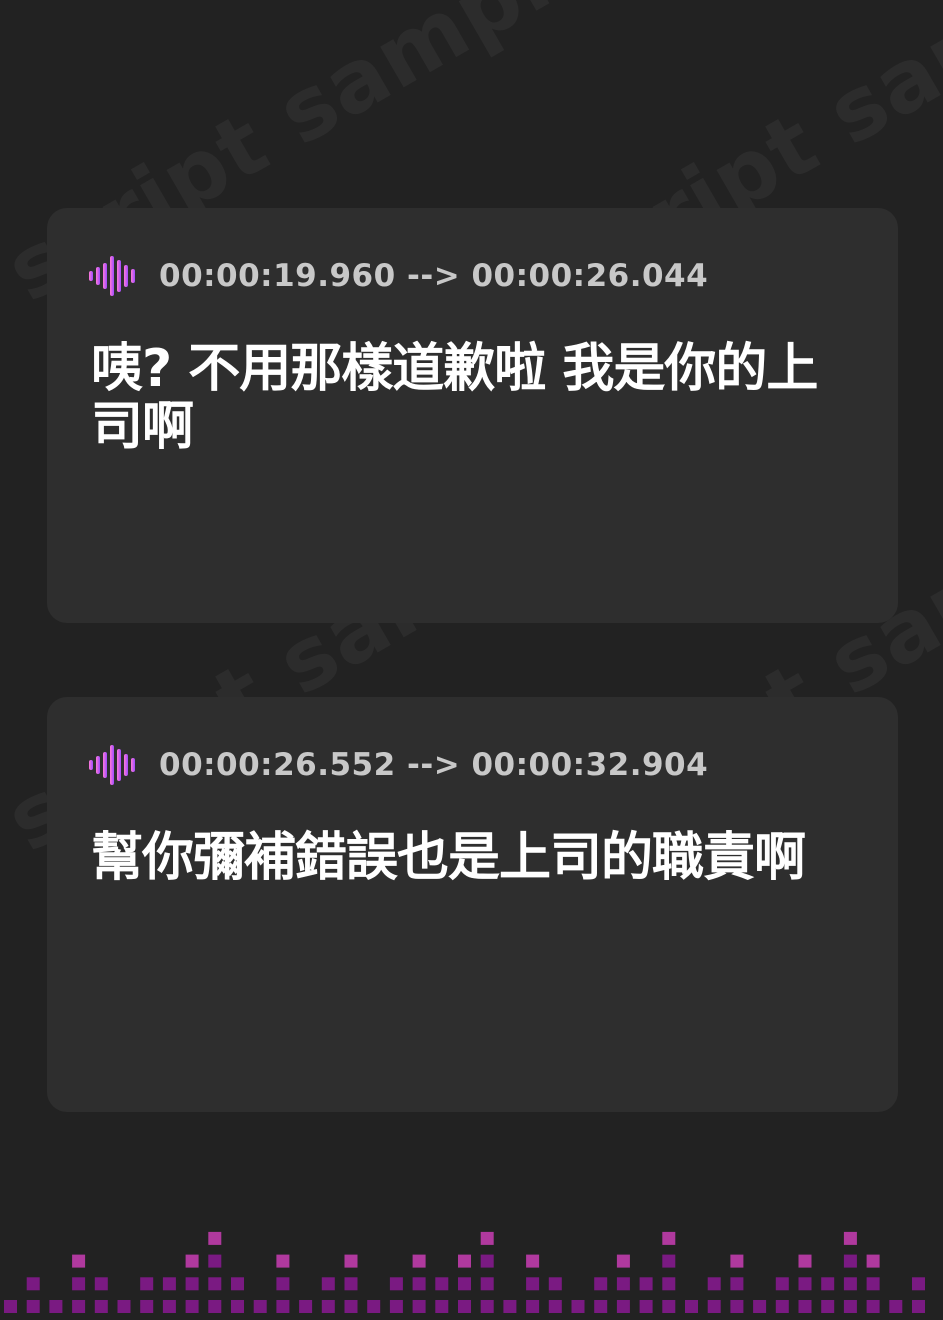 The height and width of the screenshot is (1320, 943). I want to click on subtitle-text: 幫你彌補錯誤也是上司的職責啊, so click(448, 858).